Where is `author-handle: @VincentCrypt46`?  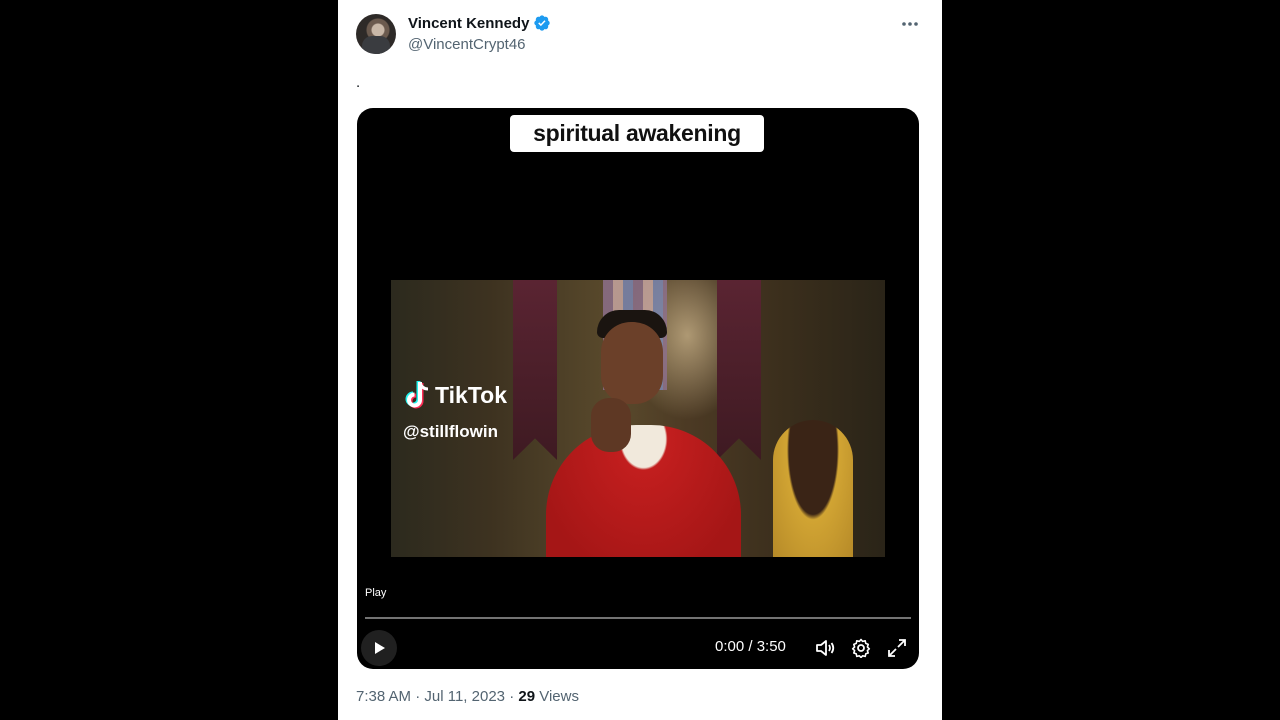 author-handle: @VincentCrypt46 is located at coordinates (467, 44).